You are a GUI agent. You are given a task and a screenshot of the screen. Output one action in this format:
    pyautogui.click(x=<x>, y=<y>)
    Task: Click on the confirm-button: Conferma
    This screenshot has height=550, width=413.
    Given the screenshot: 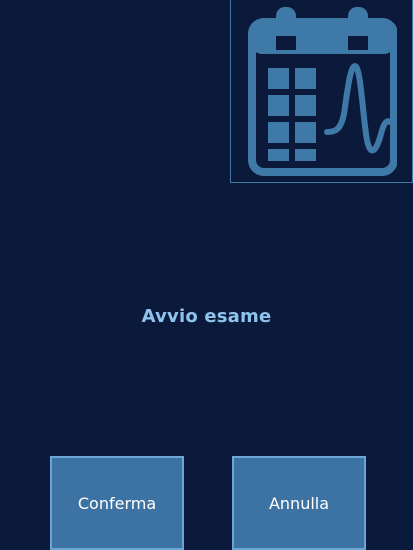 What is the action you would take?
    pyautogui.click(x=117, y=503)
    